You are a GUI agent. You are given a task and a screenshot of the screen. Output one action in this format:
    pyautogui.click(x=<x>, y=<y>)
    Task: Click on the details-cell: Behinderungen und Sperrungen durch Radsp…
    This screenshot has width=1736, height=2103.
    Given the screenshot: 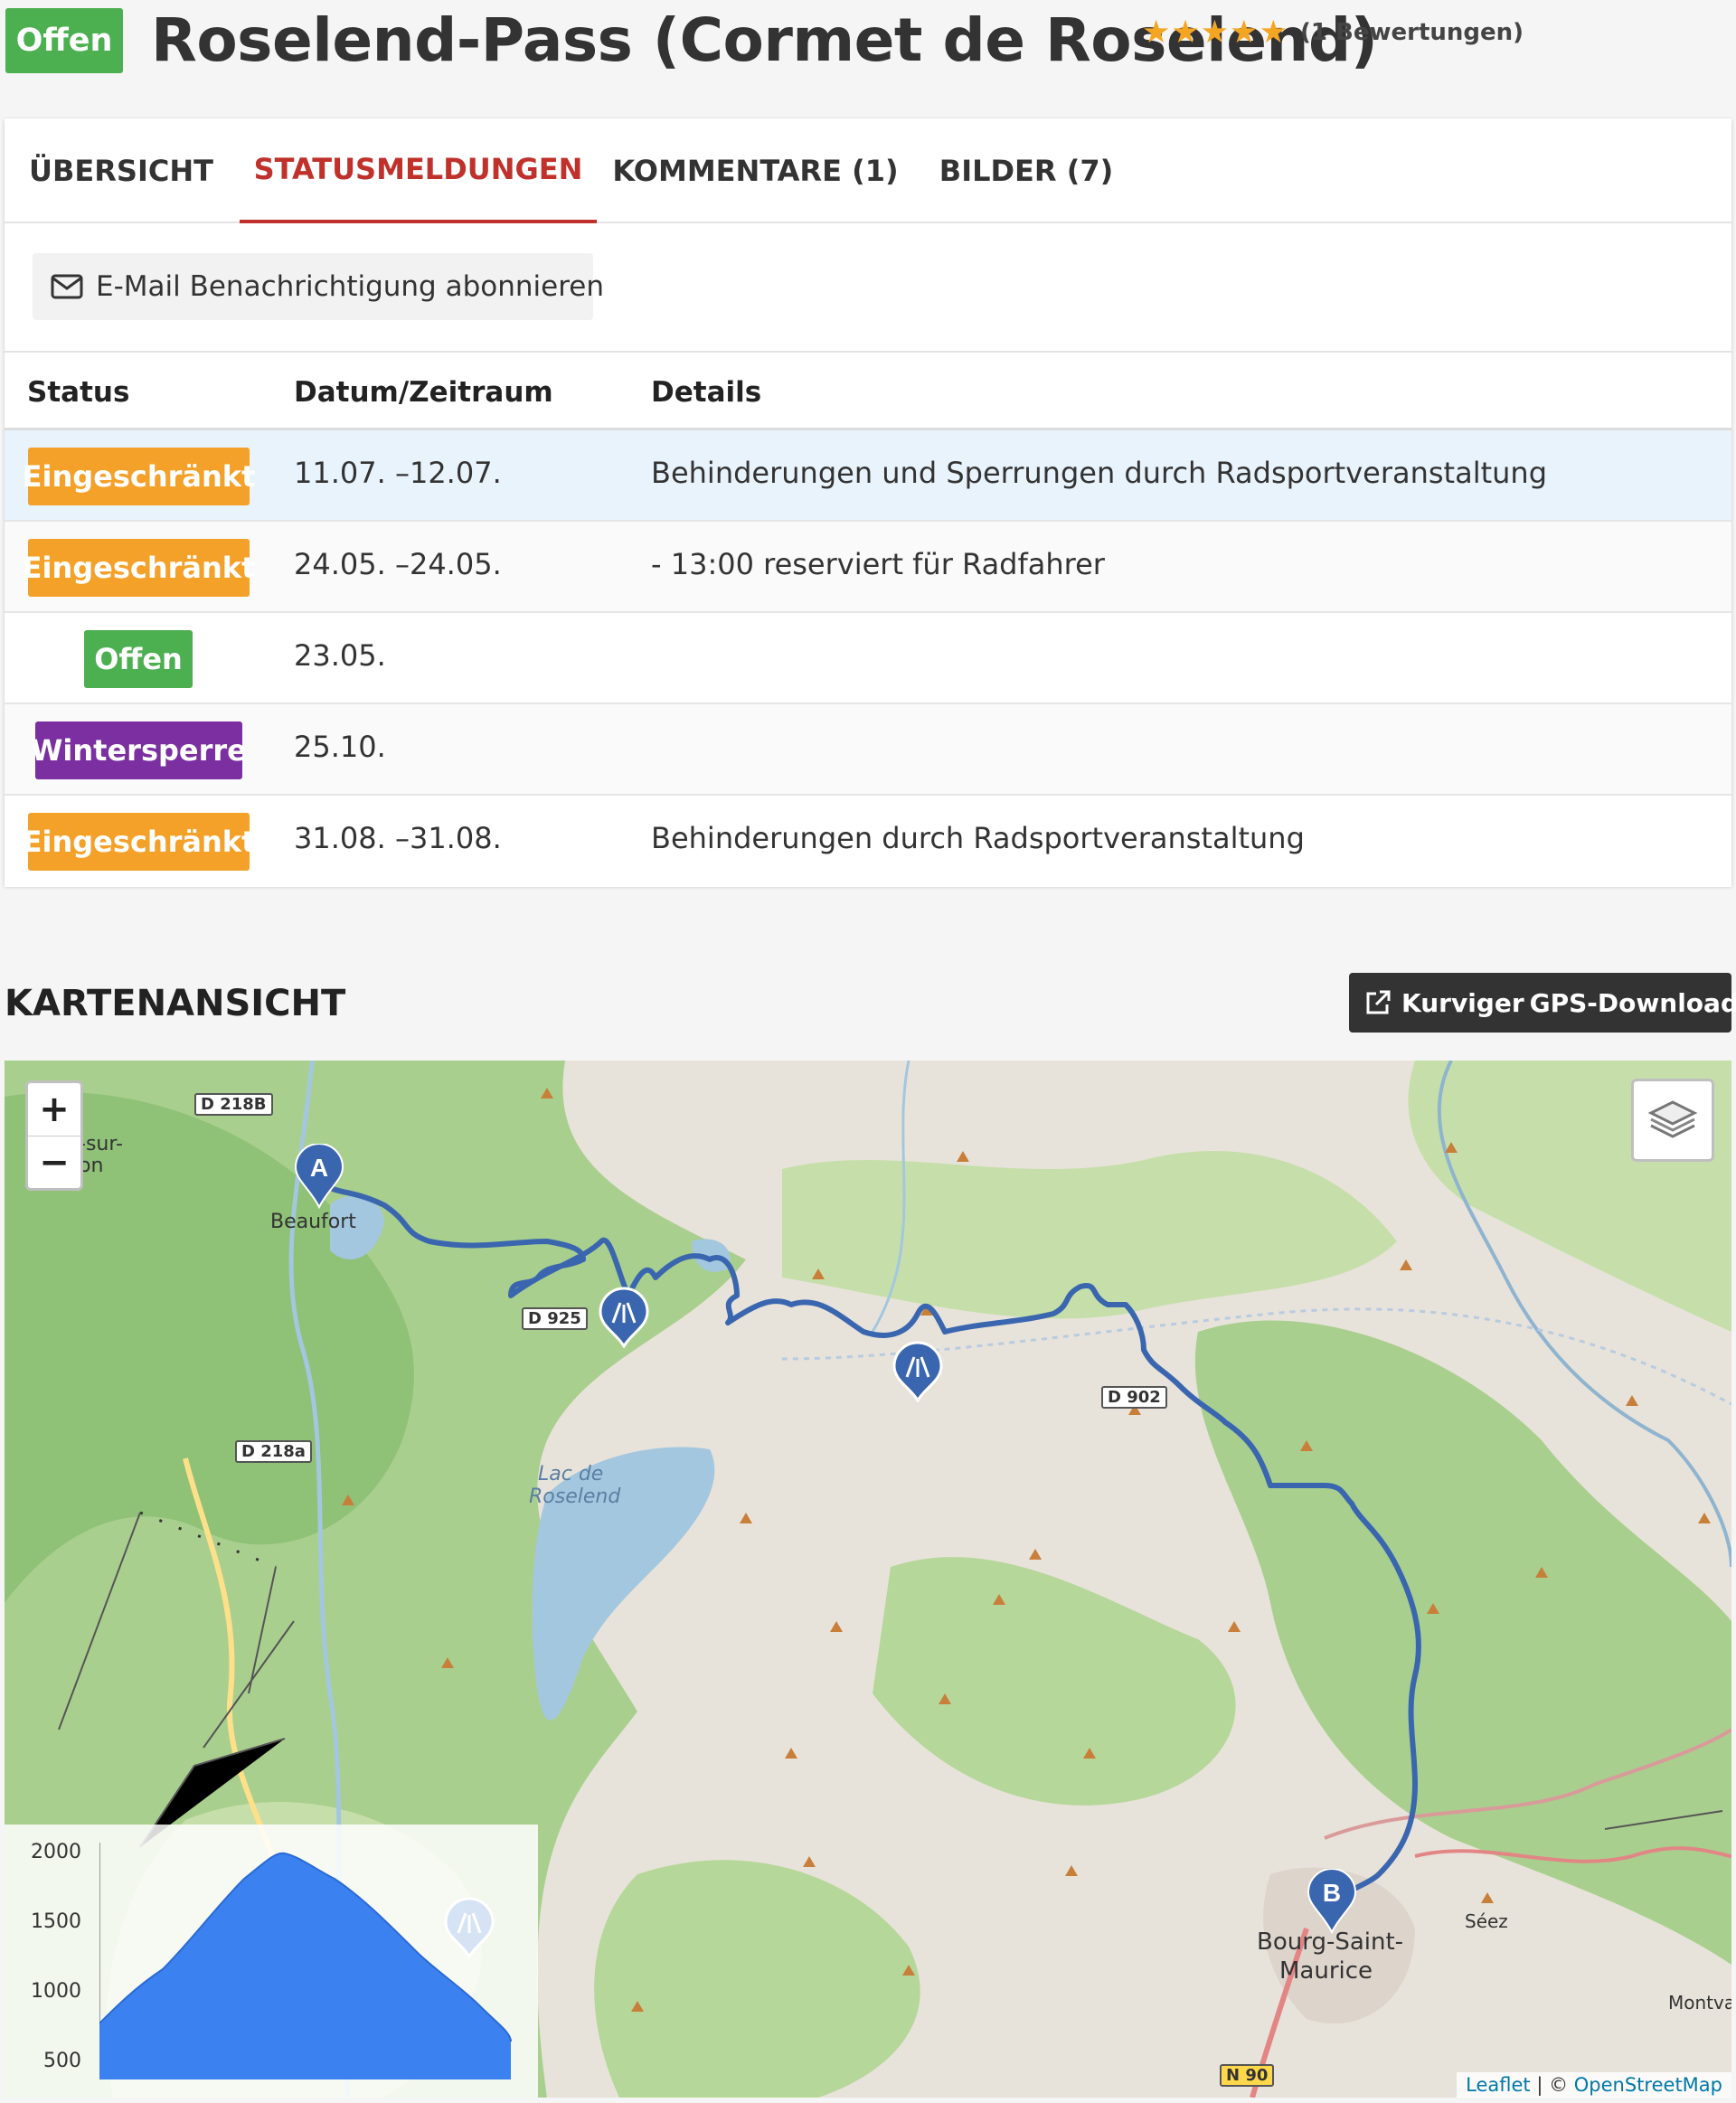 What is the action you would take?
    pyautogui.click(x=1099, y=473)
    